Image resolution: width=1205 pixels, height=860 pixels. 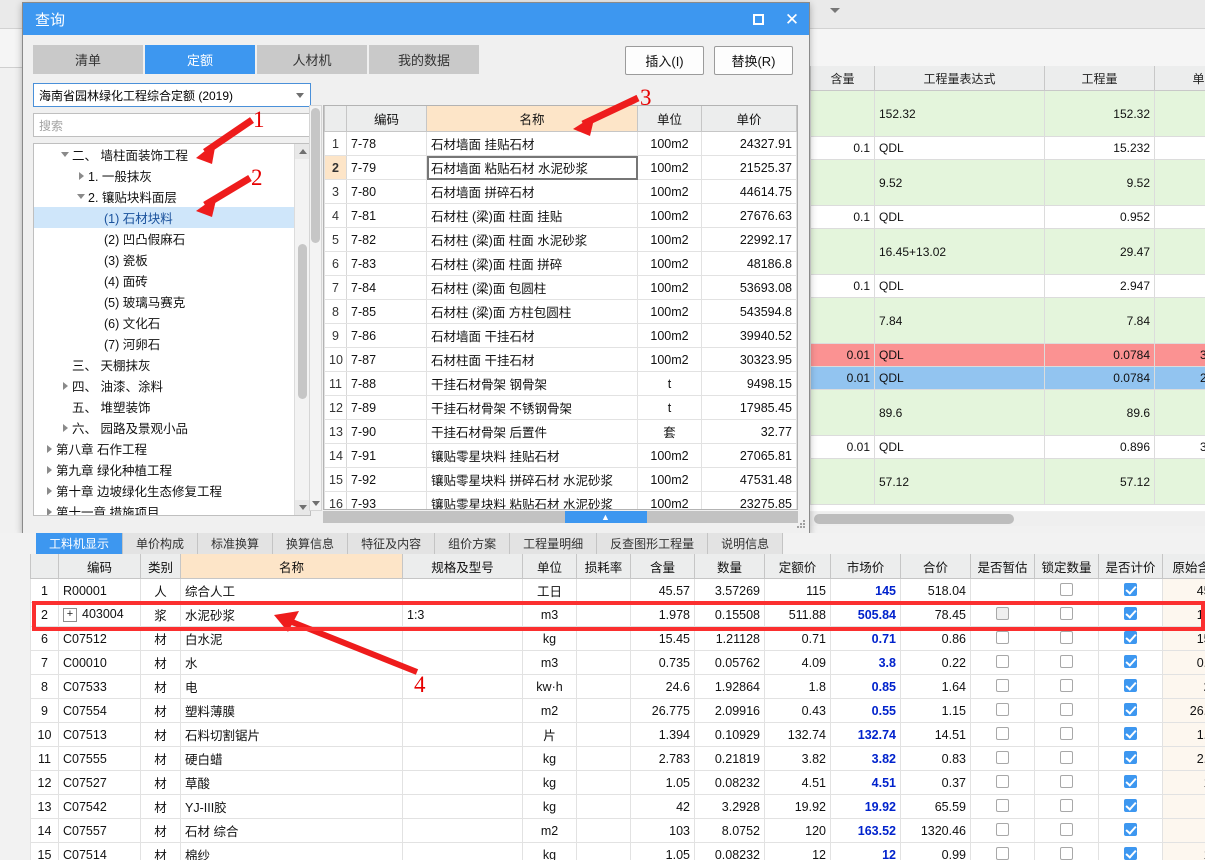 What do you see at coordinates (549, 686) in the screenshot?
I see `resource-unit: kw·h` at bounding box center [549, 686].